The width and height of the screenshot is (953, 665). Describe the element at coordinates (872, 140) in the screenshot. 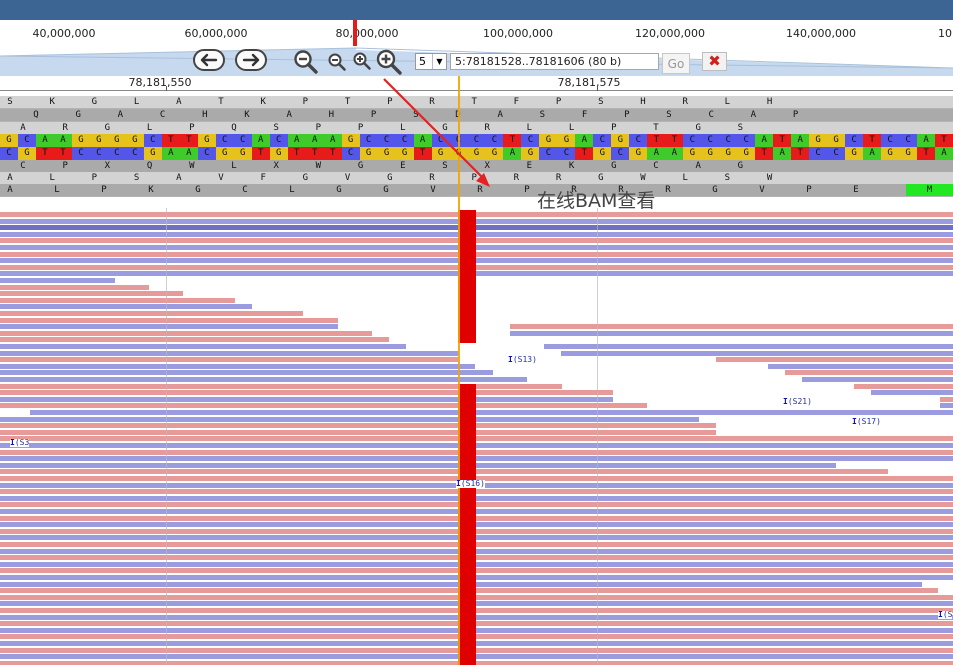

I see `nucleotide: T` at that location.